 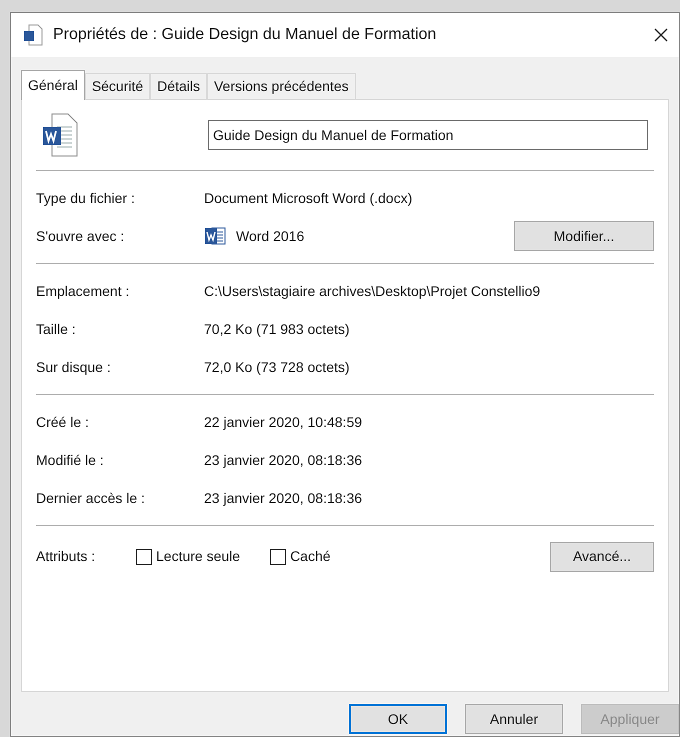 I want to click on tab: Sécurité, so click(x=117, y=86).